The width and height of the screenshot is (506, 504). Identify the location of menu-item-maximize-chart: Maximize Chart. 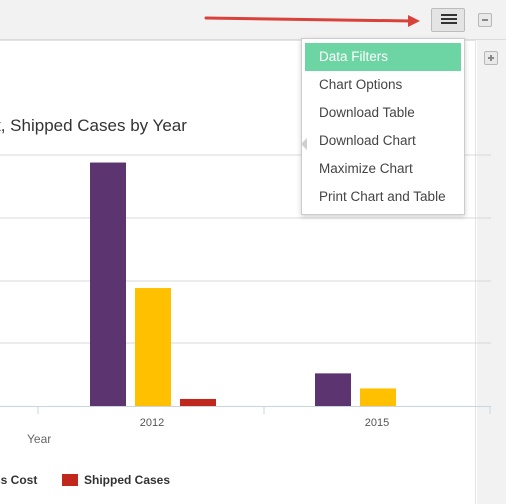
(383, 169).